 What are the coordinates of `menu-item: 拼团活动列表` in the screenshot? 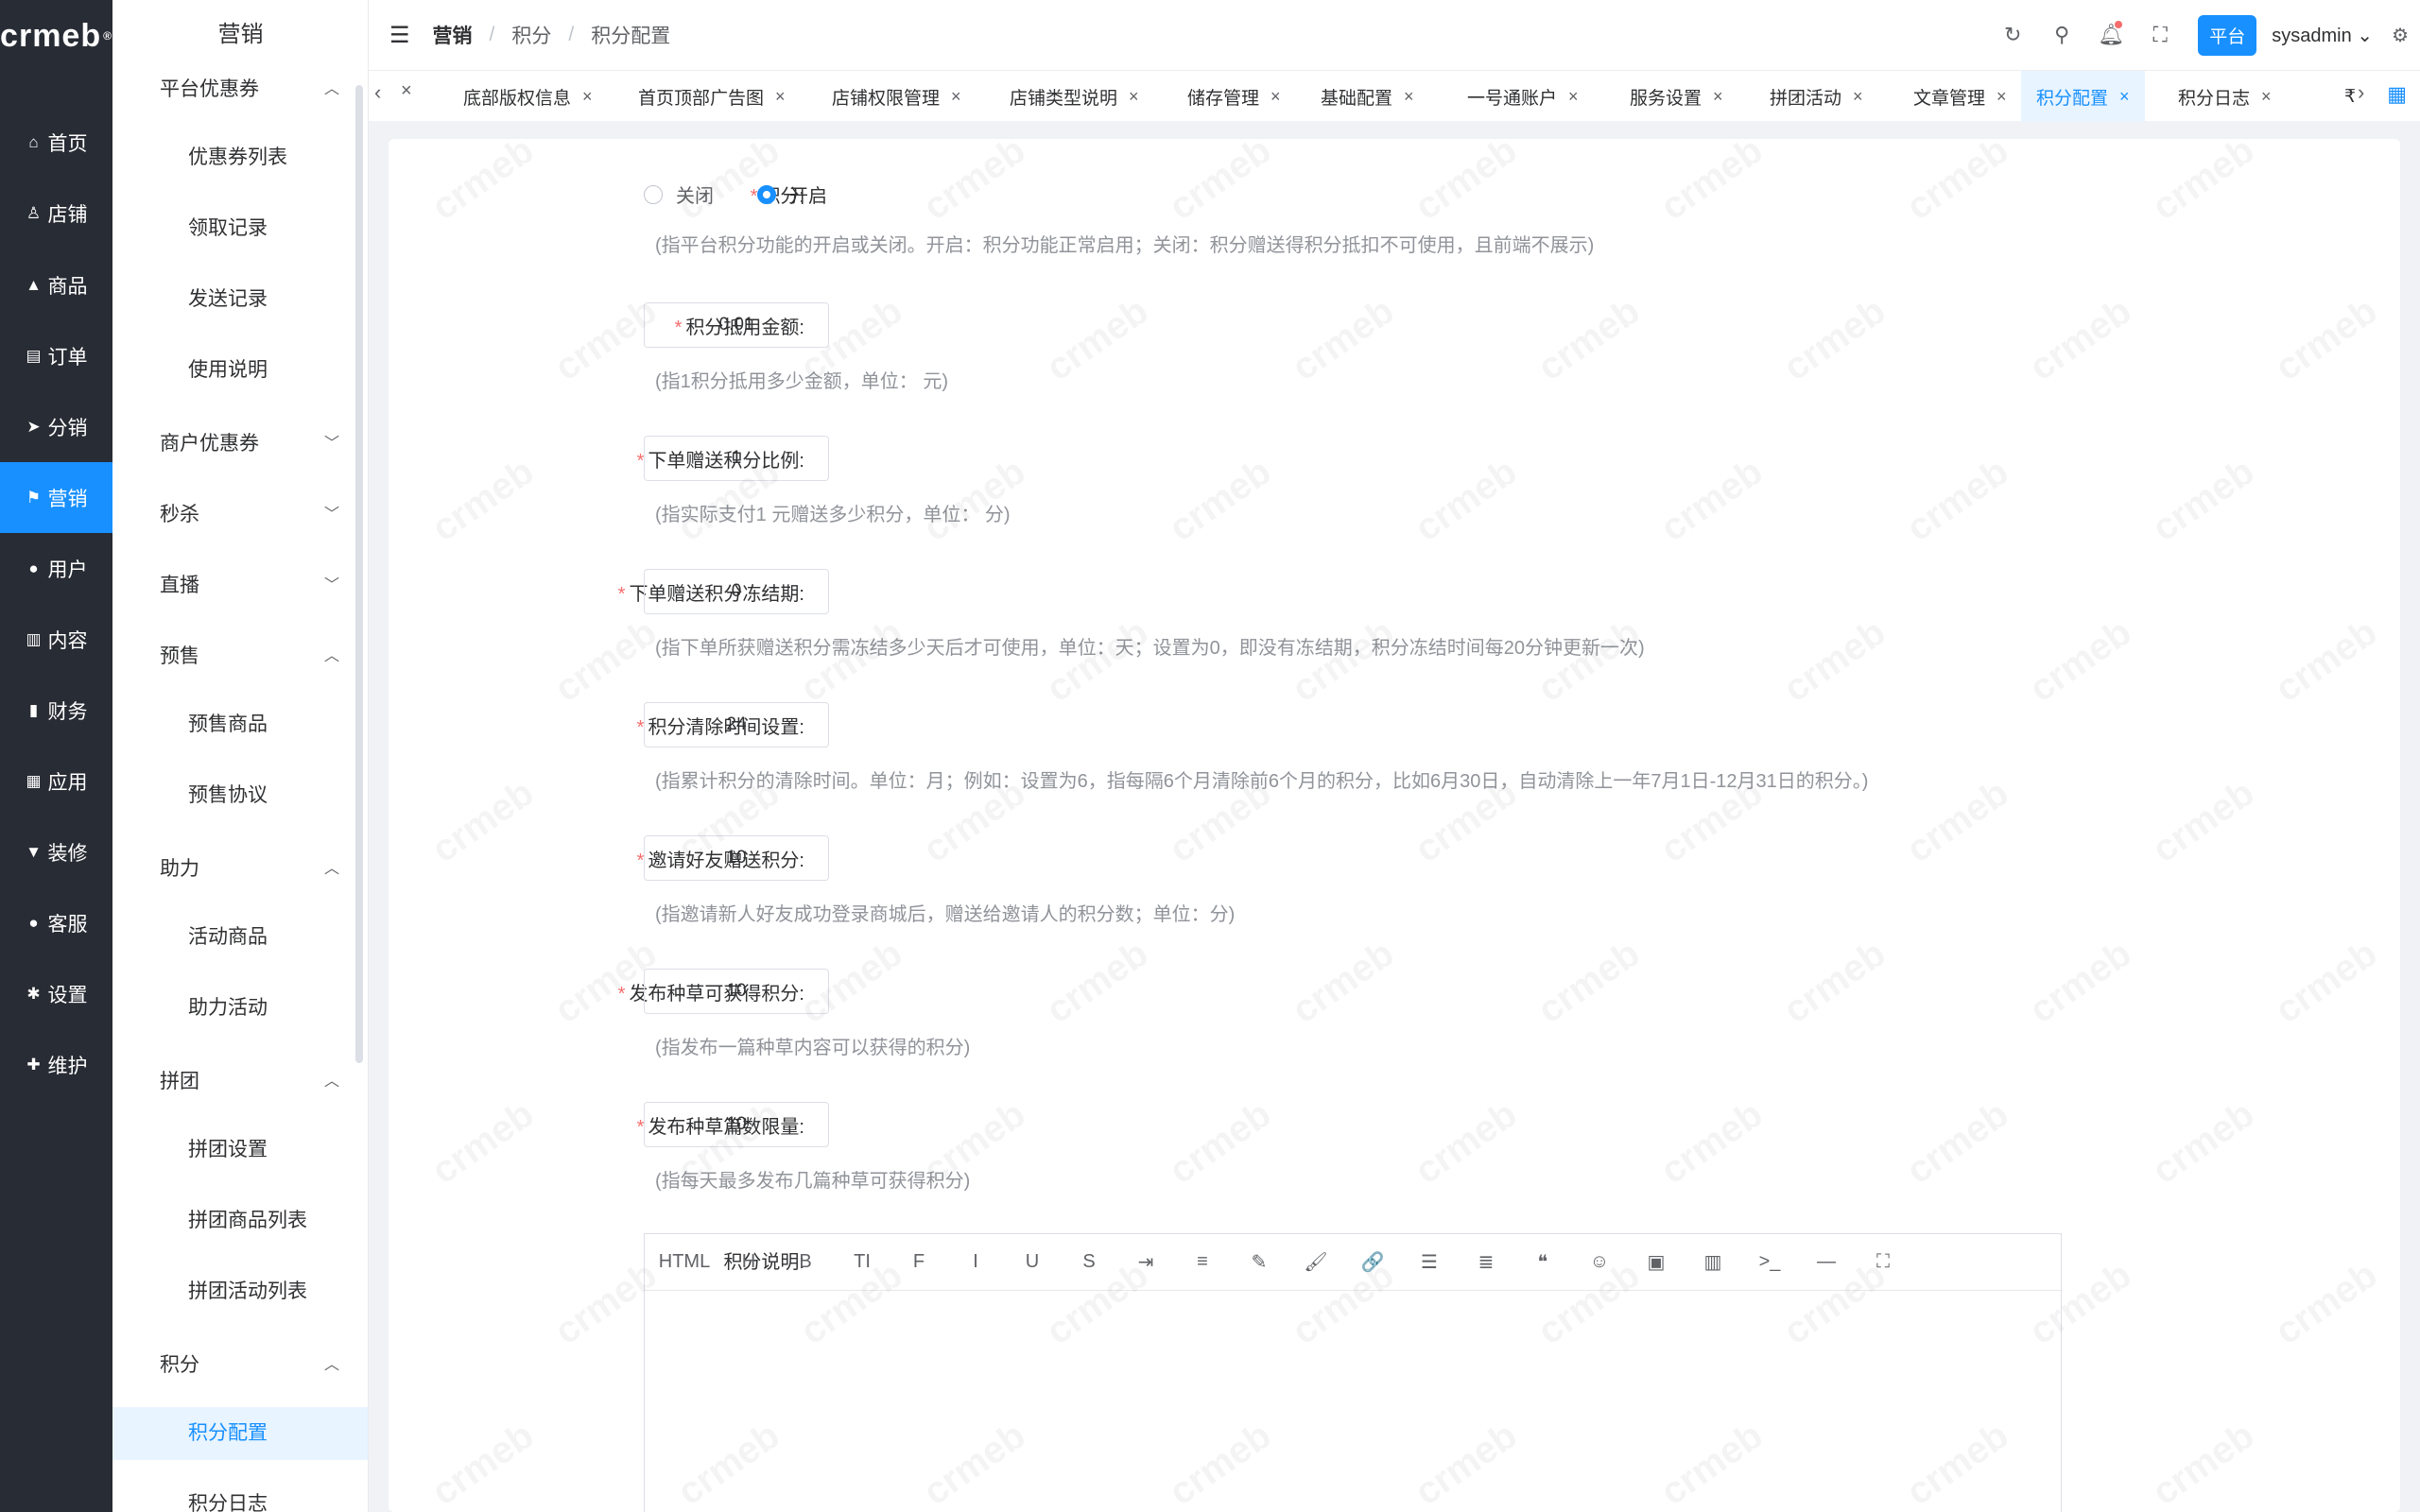 It's located at (240, 1291).